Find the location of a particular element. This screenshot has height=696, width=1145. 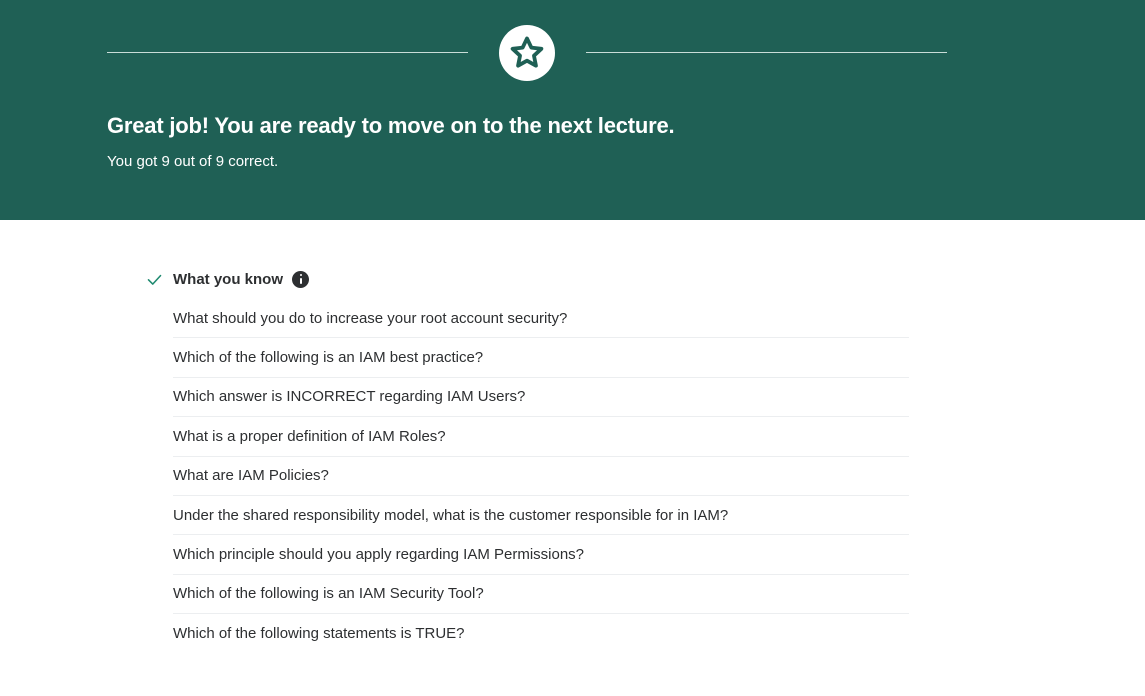

what-you-know-header: What you know is located at coordinates (227, 279).